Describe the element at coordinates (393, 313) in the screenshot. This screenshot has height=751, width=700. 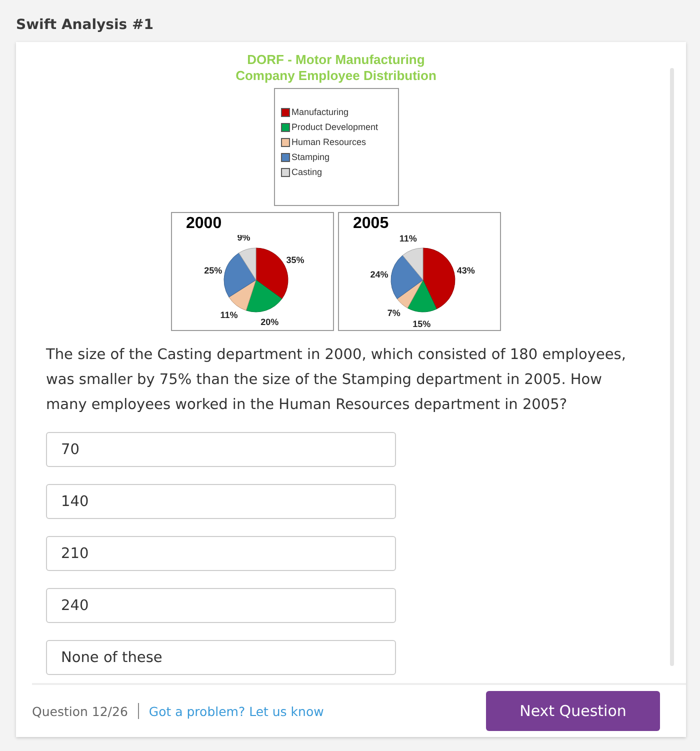
I see `data-label: 7%` at that location.